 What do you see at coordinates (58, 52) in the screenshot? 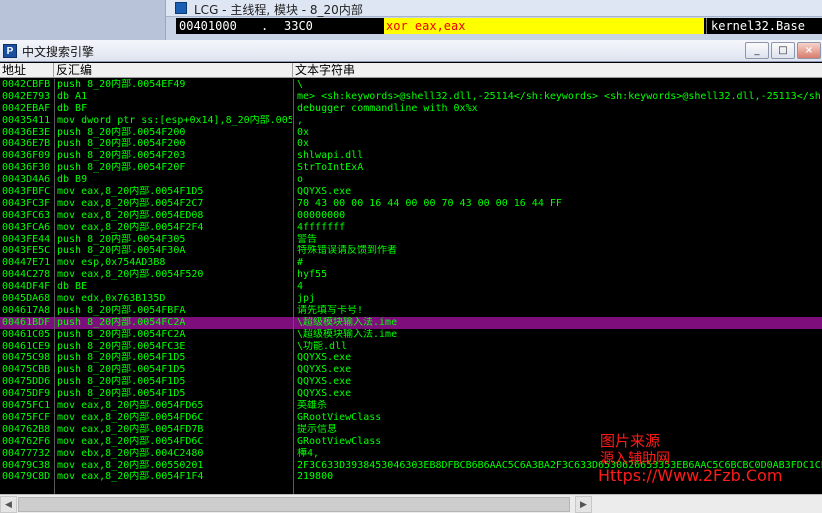
I see `window-title: 中文搜索引擎` at bounding box center [58, 52].